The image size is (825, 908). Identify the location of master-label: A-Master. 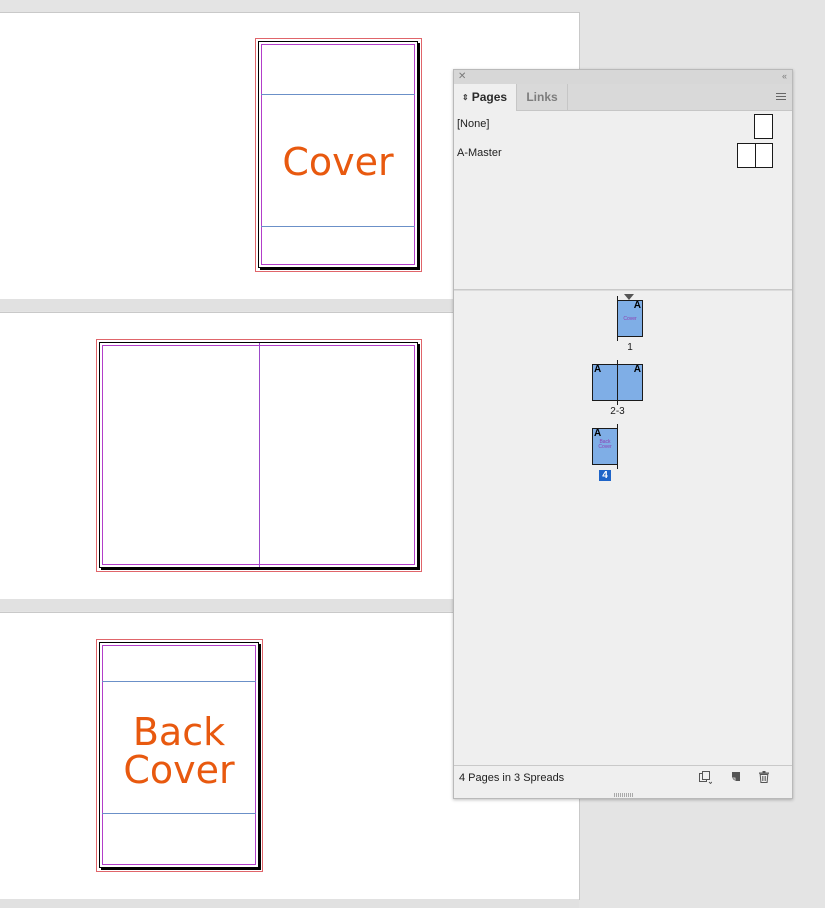
(479, 153).